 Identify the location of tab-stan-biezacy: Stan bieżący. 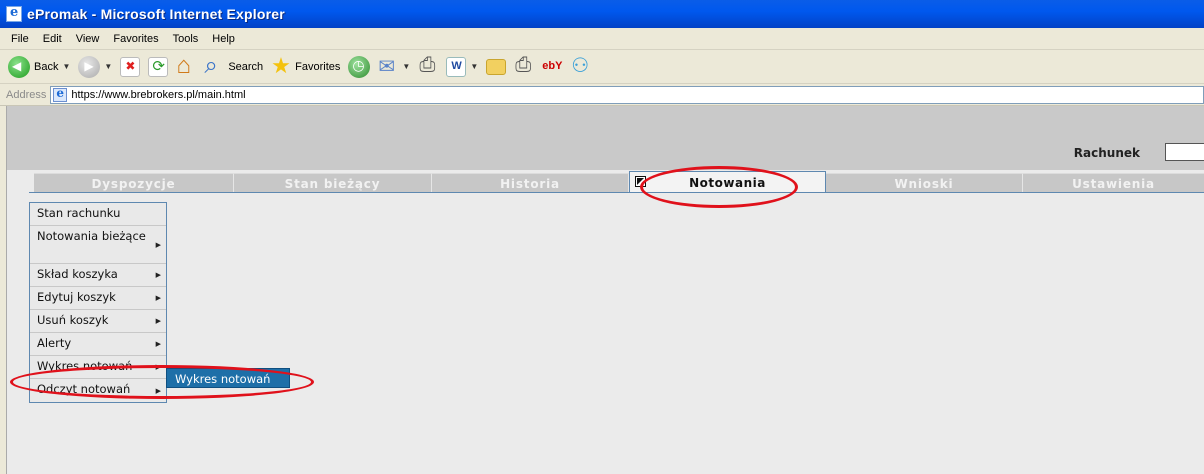
(333, 183).